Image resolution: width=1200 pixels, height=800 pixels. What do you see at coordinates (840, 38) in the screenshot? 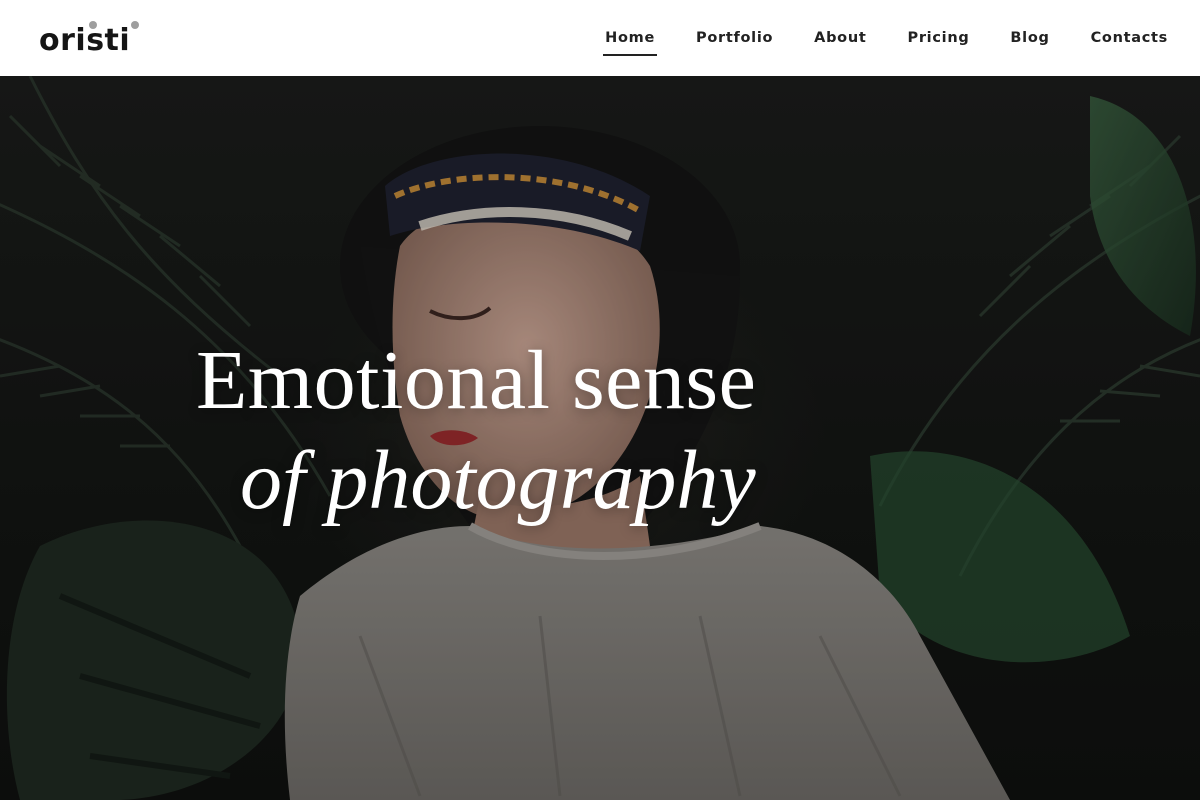
I see `nav-item-about: About` at bounding box center [840, 38].